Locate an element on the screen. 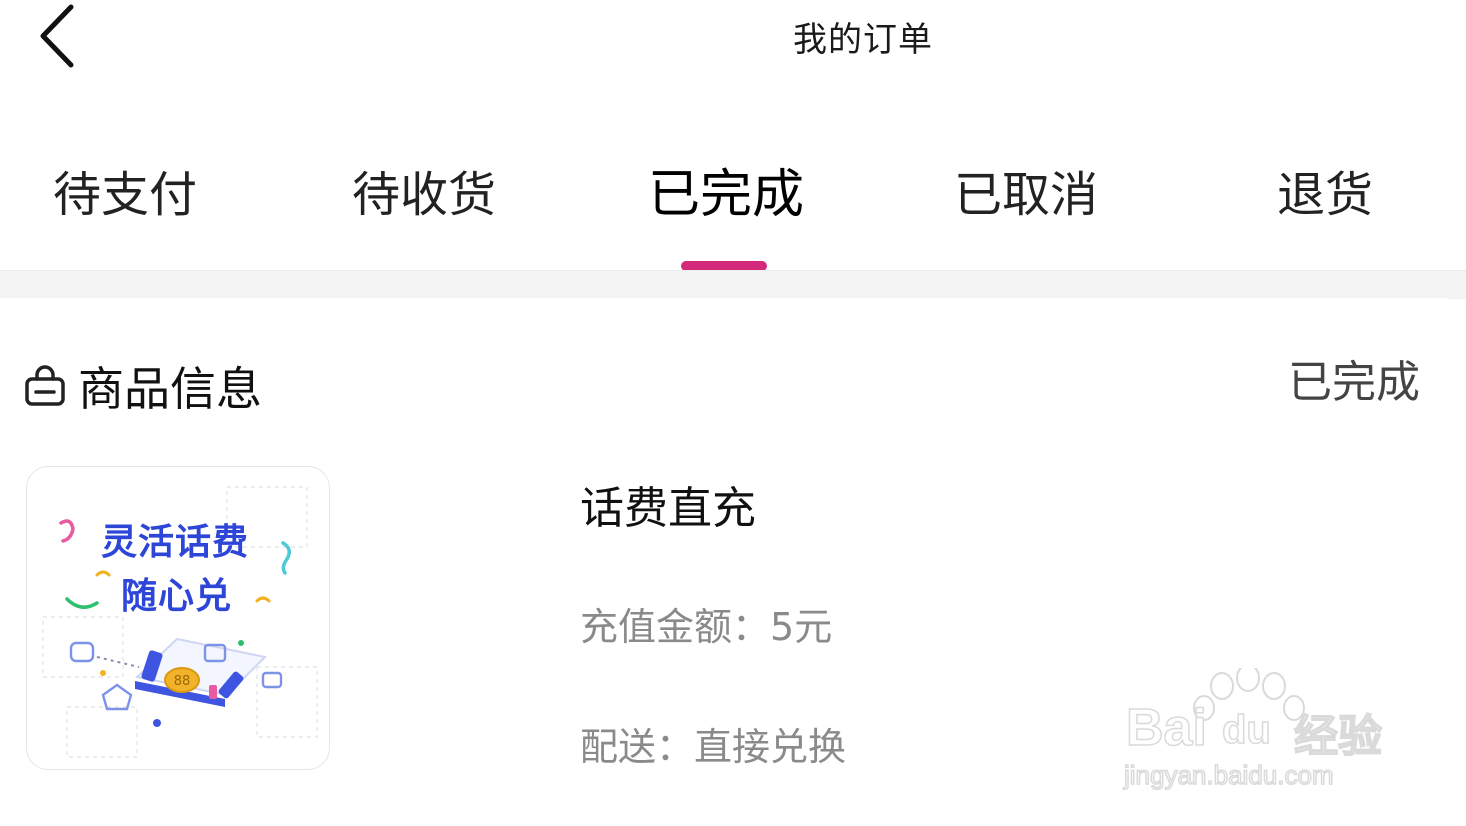 Image resolution: width=1466 pixels, height=826 pixels. tab-cancelled: 已取消 is located at coordinates (1026, 195).